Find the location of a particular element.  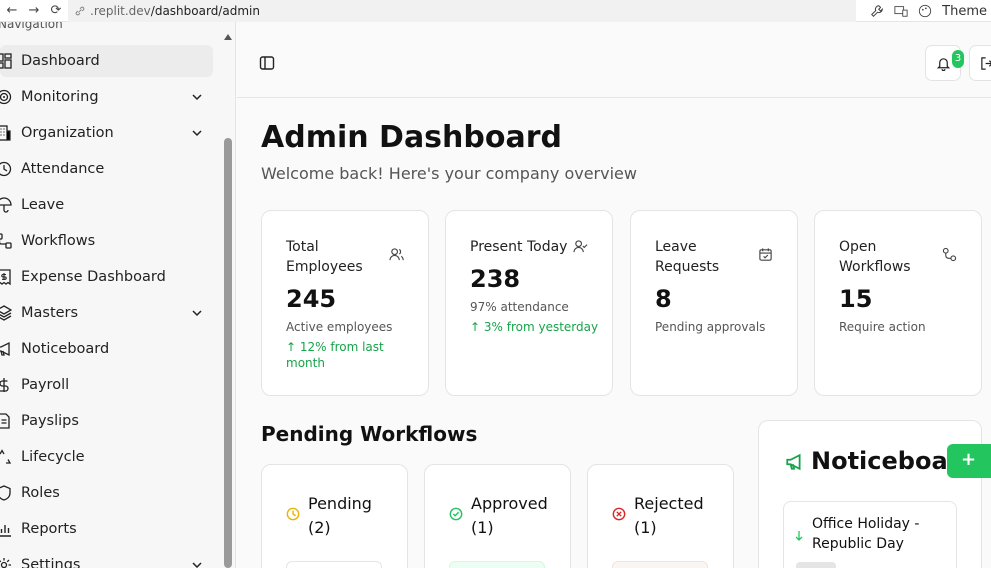

user-check-icon is located at coordinates (580, 246).